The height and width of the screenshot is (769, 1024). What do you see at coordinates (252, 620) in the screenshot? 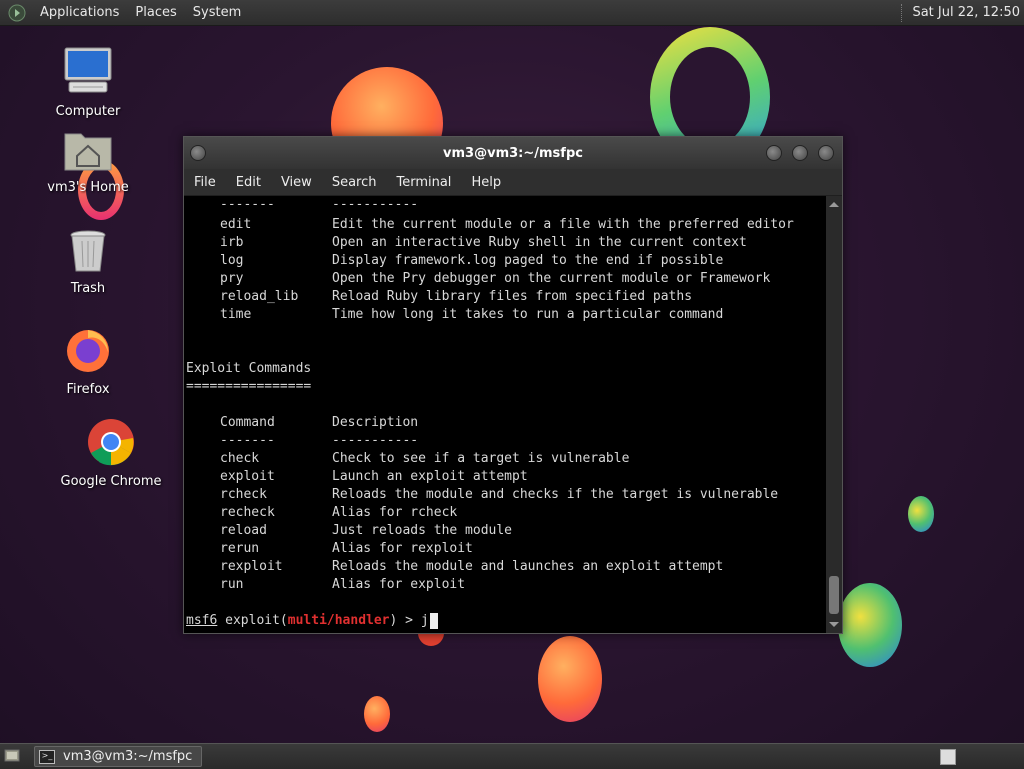
I see `prompt-context: exploit(` at bounding box center [252, 620].